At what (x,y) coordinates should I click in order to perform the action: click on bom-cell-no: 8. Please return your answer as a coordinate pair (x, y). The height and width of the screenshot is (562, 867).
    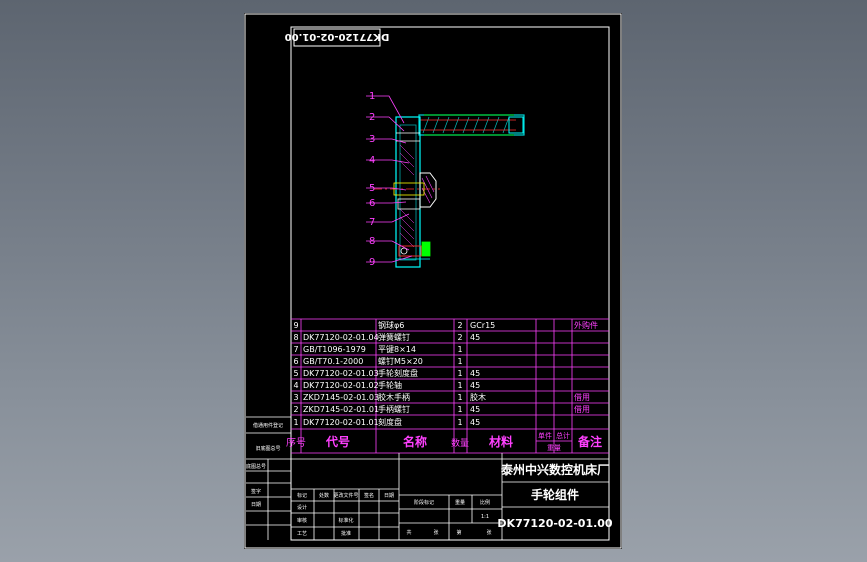
    Looking at the image, I should click on (295, 337).